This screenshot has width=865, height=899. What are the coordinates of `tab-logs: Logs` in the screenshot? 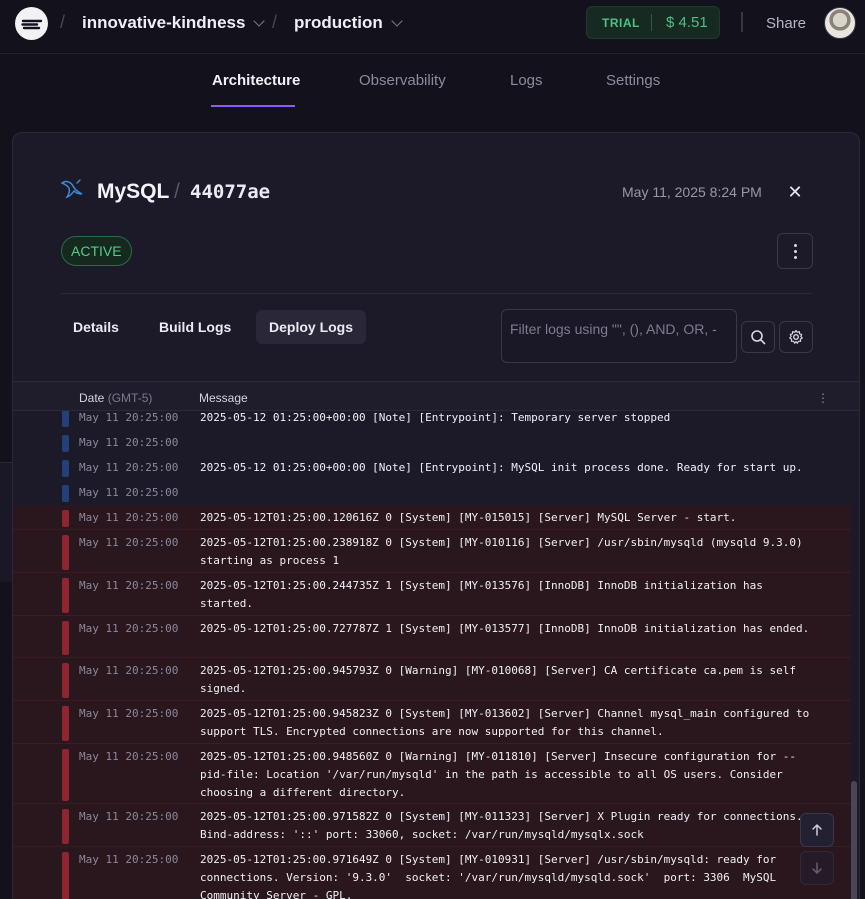 It's located at (526, 80).